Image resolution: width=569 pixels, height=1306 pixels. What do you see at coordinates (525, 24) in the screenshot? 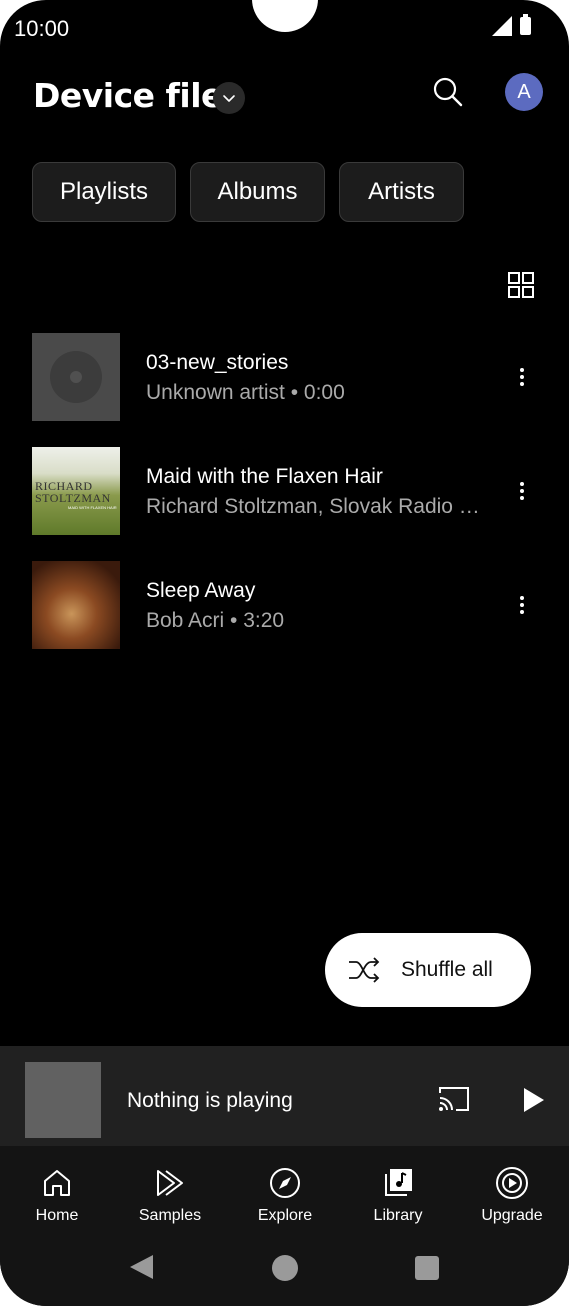
I see `battery-icon` at bounding box center [525, 24].